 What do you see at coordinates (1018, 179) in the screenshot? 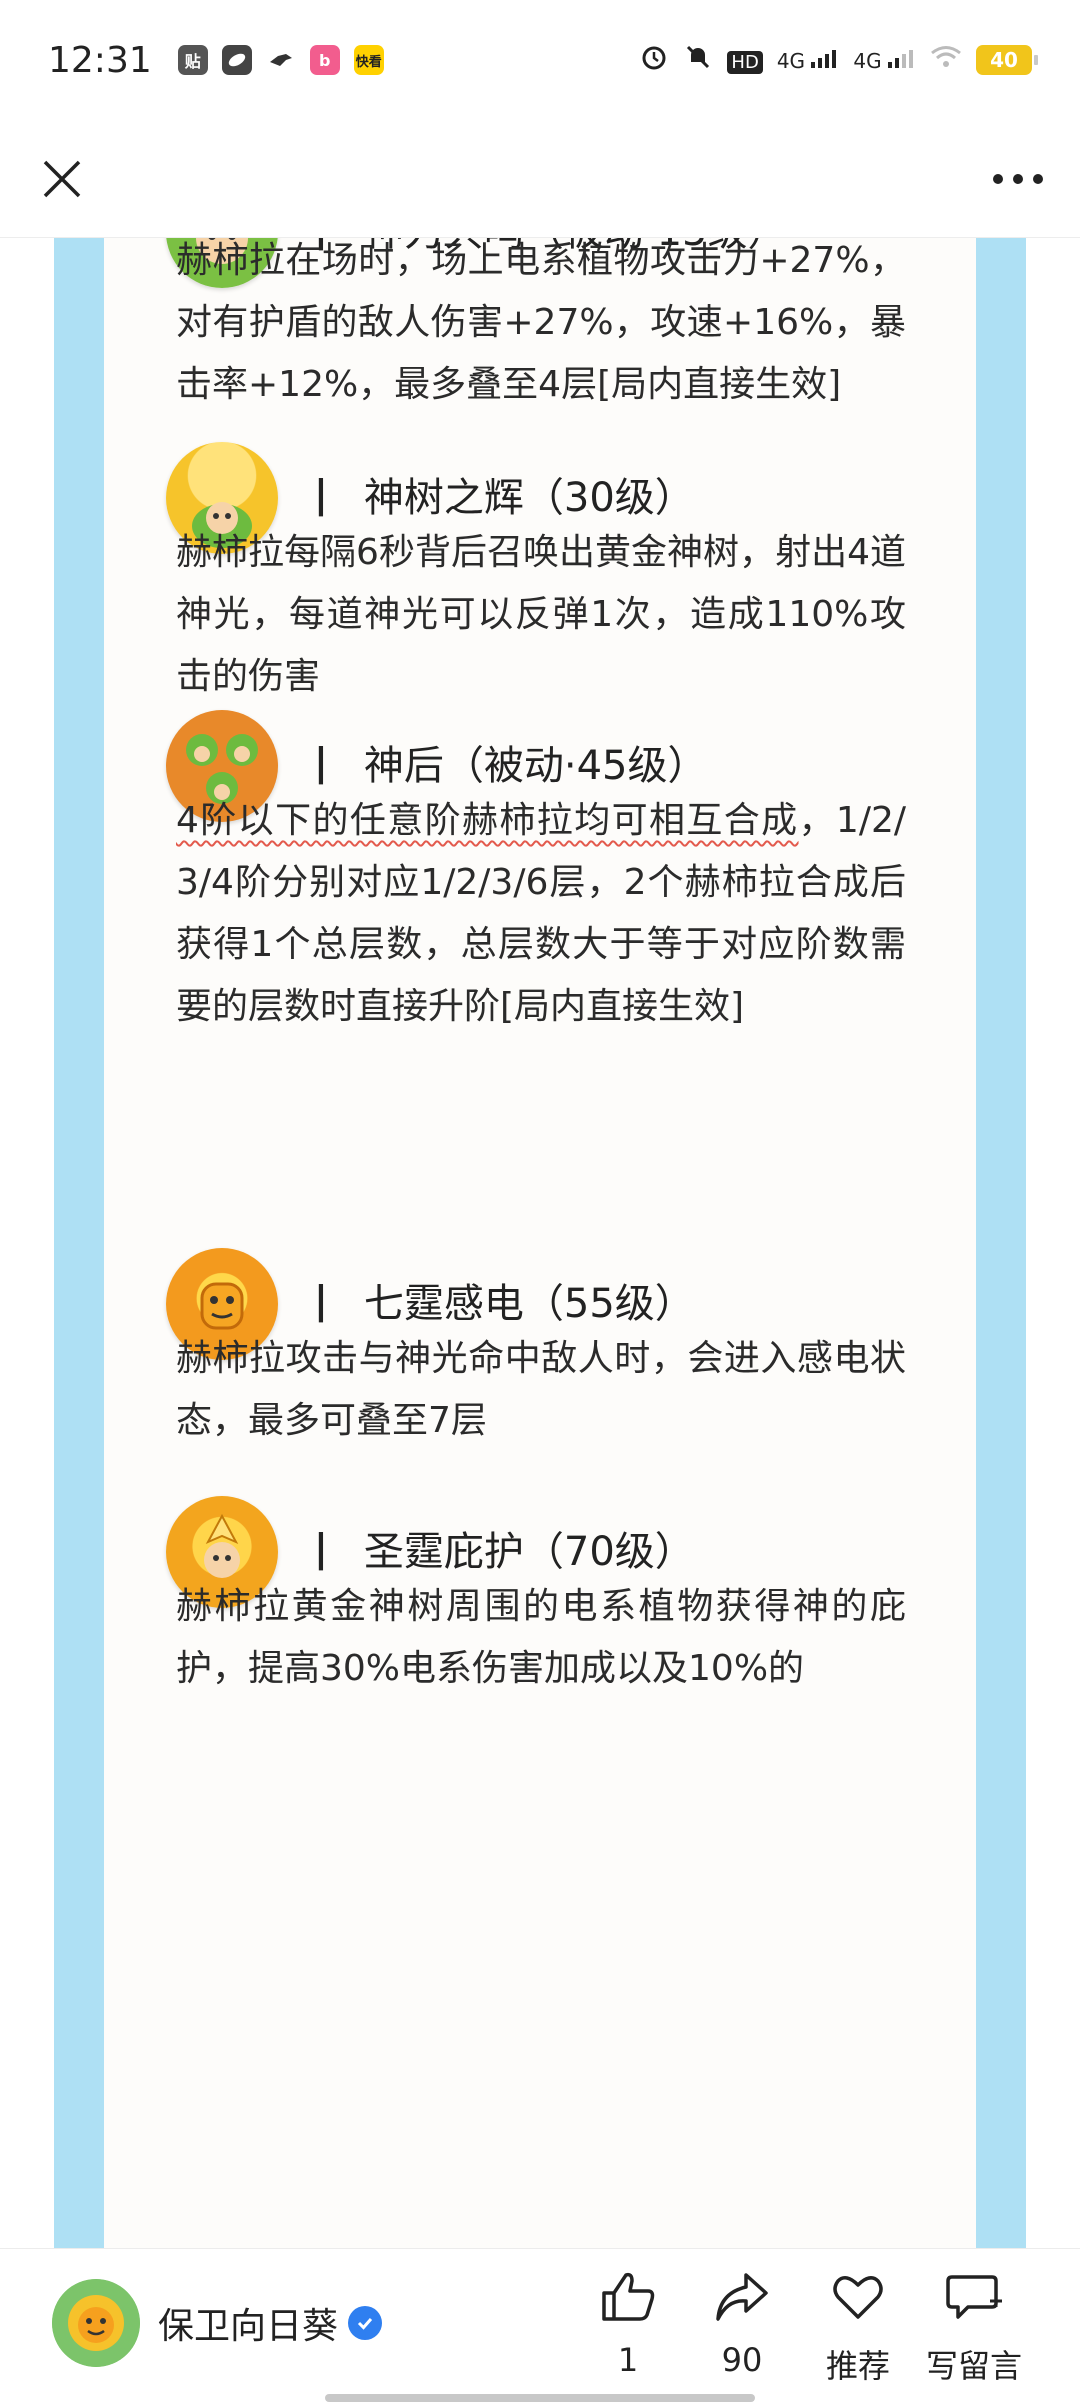
I see `more-icon` at bounding box center [1018, 179].